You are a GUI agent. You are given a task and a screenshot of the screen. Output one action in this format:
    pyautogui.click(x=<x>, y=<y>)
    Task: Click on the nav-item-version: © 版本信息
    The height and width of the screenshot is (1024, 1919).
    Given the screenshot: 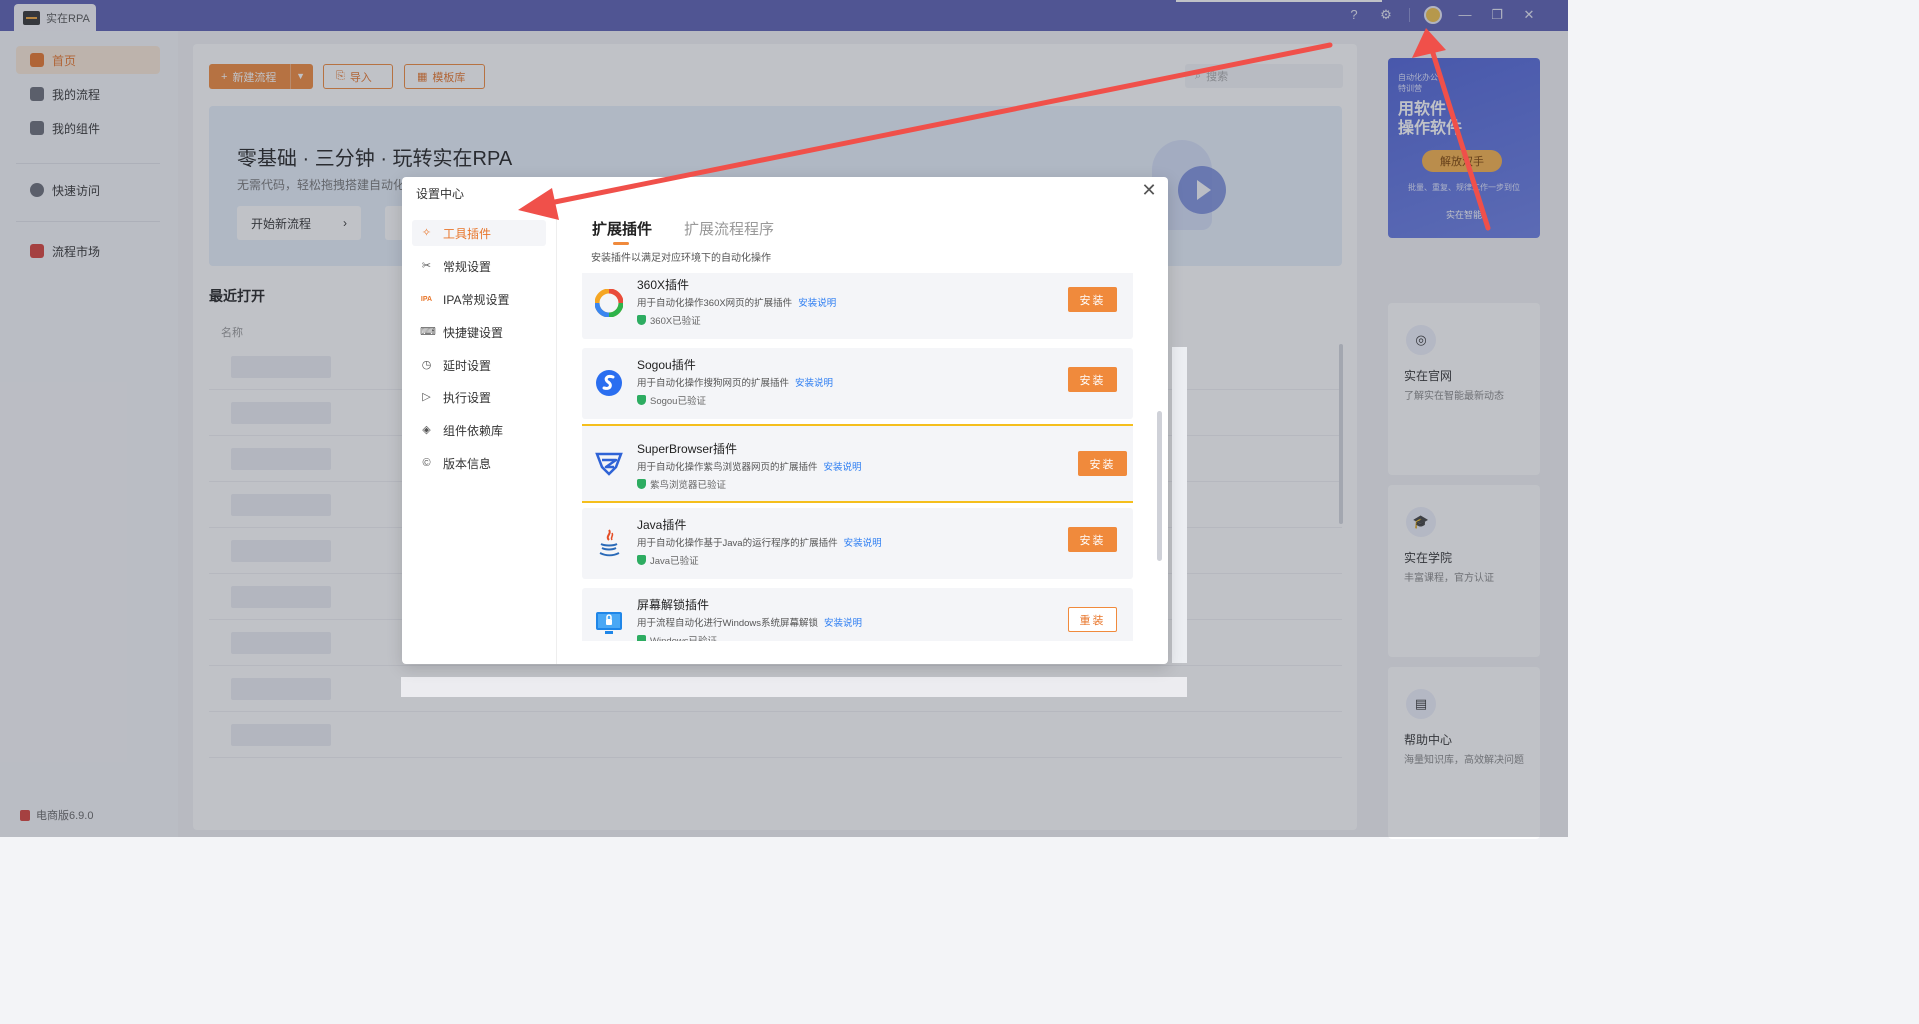 What is the action you would take?
    pyautogui.click(x=479, y=463)
    